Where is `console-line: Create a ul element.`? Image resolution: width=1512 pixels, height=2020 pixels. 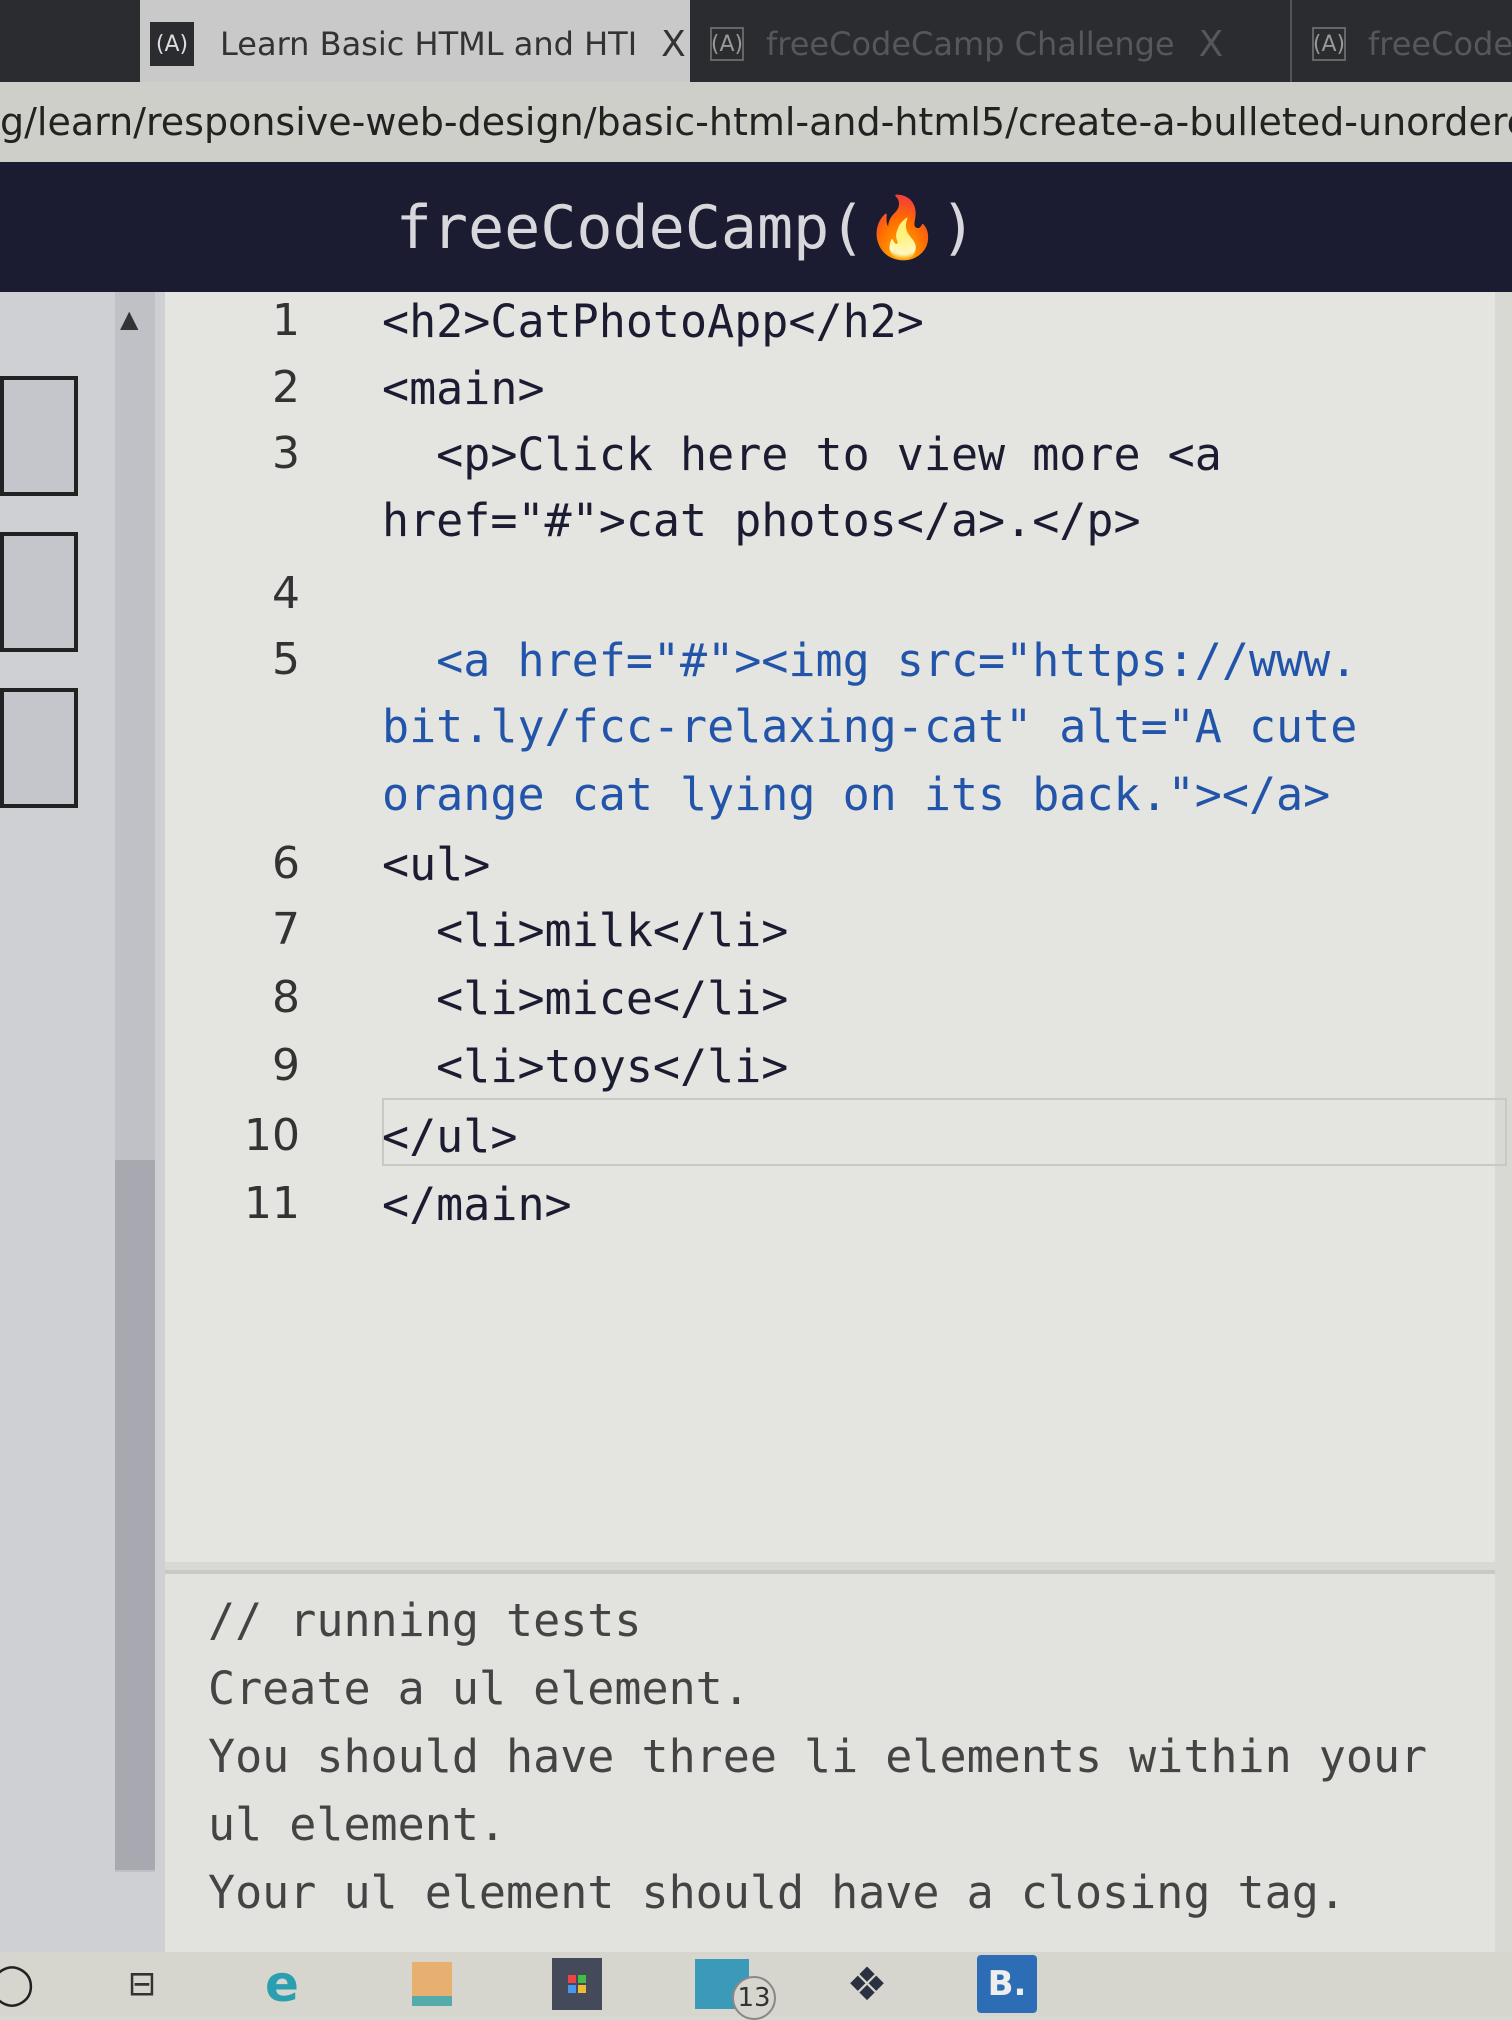
console-line: Create a ul element. is located at coordinates (479, 1688).